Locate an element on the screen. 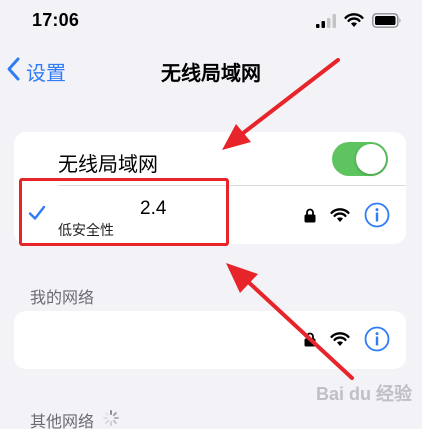  annotation-arrow-upper is located at coordinates (281, 104).